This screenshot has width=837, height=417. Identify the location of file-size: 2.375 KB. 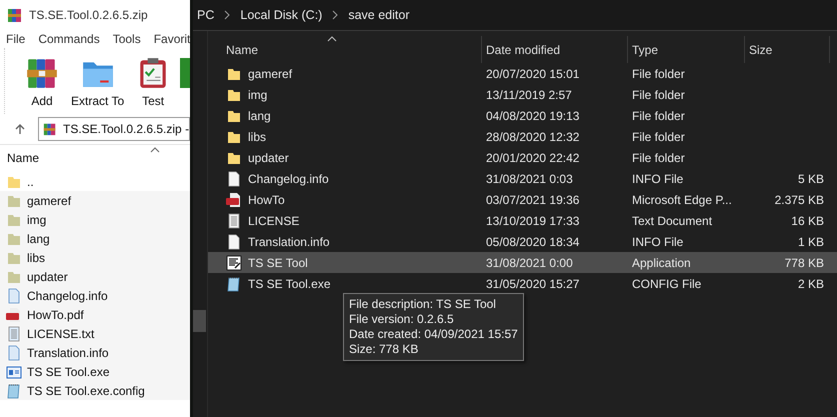
(799, 199).